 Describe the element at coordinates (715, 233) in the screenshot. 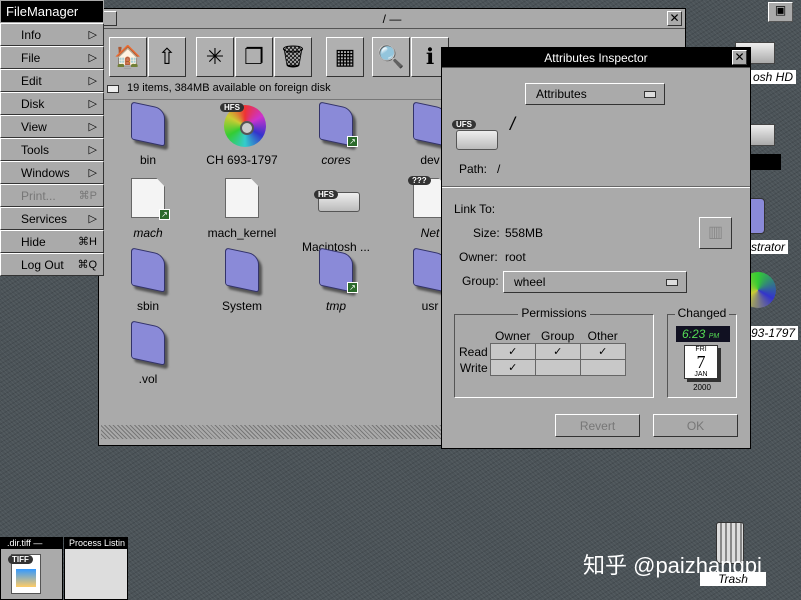

I see `compute-size-button: ▥` at that location.